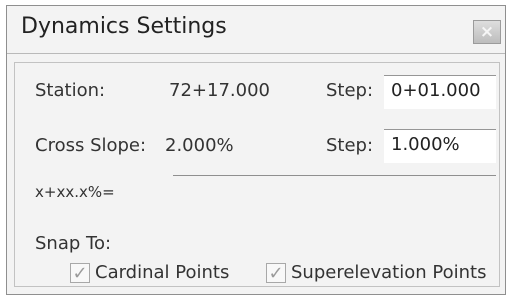  I want to click on close-icon: ×, so click(487, 32).